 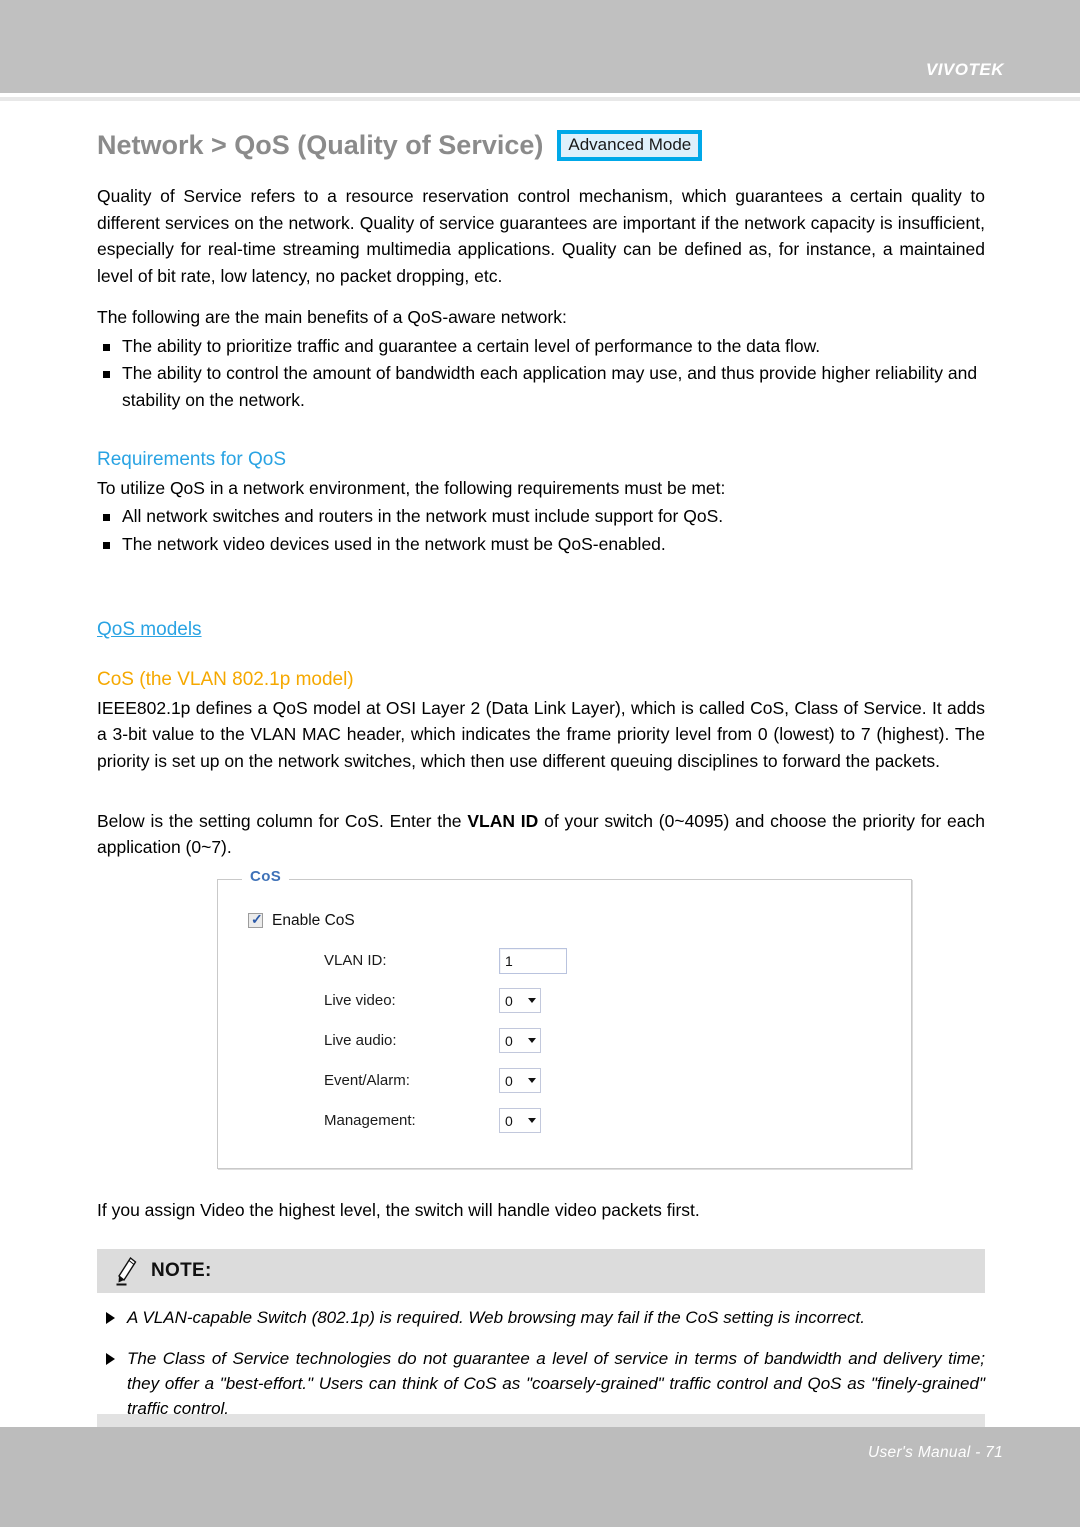 I want to click on live-video-value: 0, so click(x=509, y=1000).